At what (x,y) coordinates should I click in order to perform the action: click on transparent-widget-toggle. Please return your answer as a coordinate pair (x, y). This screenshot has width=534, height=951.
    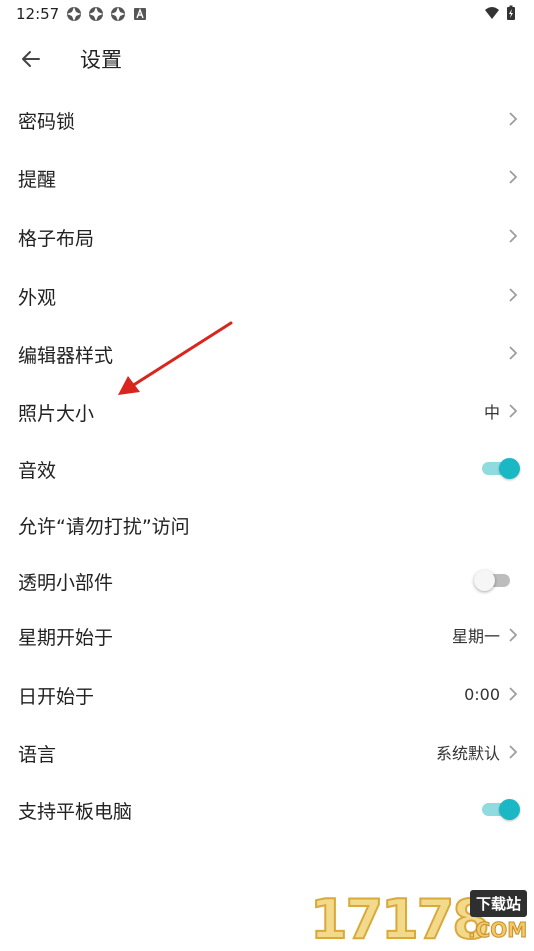
    Looking at the image, I should click on (494, 580).